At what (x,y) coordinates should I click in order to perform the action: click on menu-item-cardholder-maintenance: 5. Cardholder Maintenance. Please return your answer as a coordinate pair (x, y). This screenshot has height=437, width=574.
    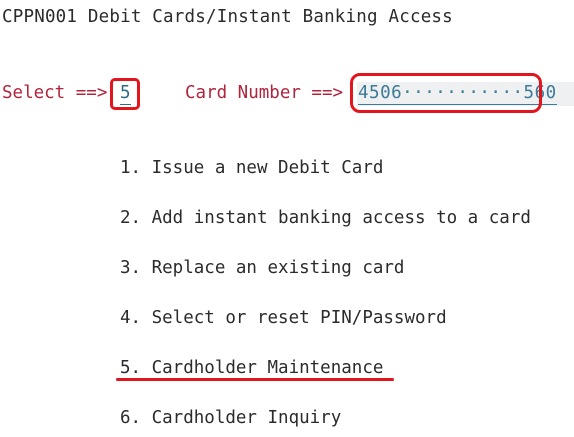
    Looking at the image, I should click on (252, 368).